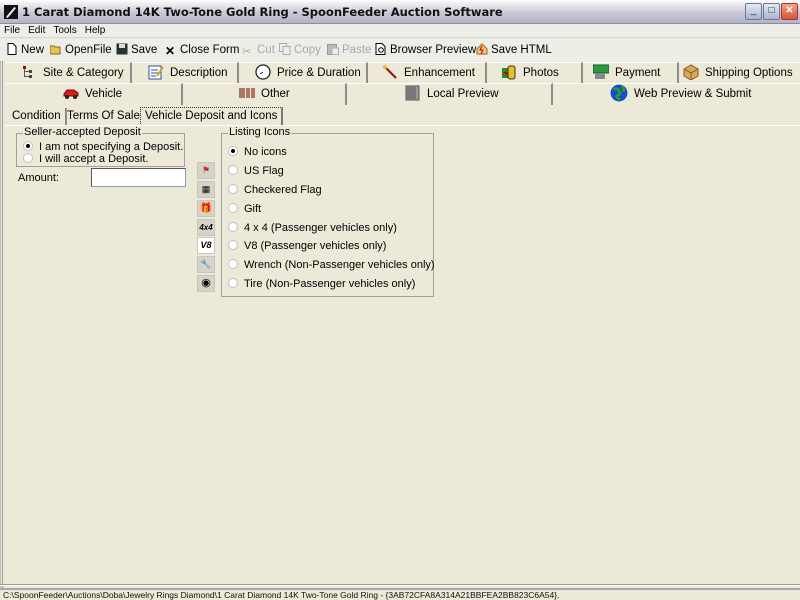 This screenshot has width=800, height=600. What do you see at coordinates (256, 171) in the screenshot?
I see `icon-option-us-flag: US Flag` at bounding box center [256, 171].